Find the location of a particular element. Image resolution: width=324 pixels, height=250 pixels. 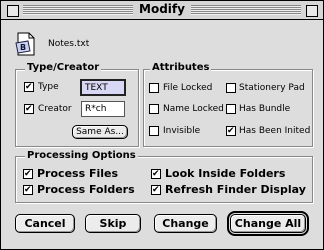

creator-label: Creator is located at coordinates (55, 109).